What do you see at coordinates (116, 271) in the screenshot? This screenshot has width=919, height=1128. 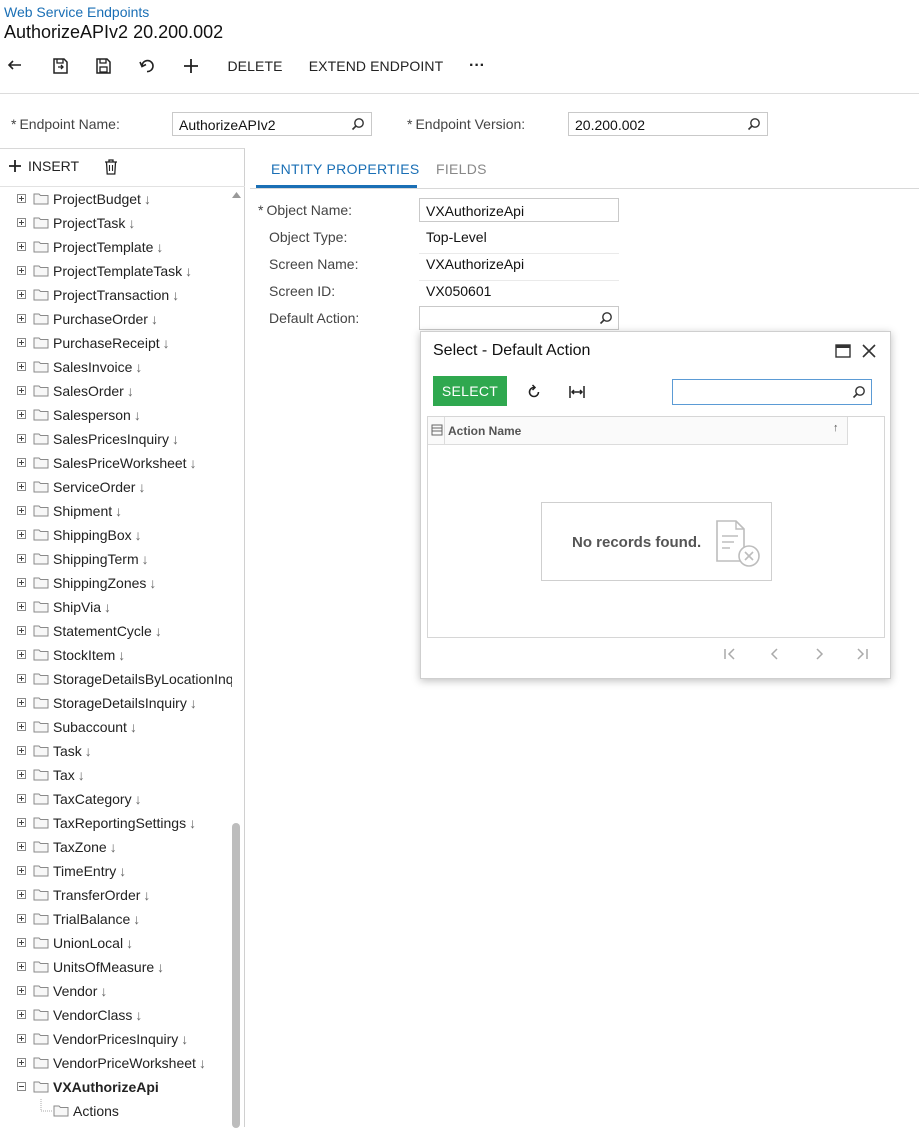 I see `tree-item: ProjectTemplateTask ↓` at bounding box center [116, 271].